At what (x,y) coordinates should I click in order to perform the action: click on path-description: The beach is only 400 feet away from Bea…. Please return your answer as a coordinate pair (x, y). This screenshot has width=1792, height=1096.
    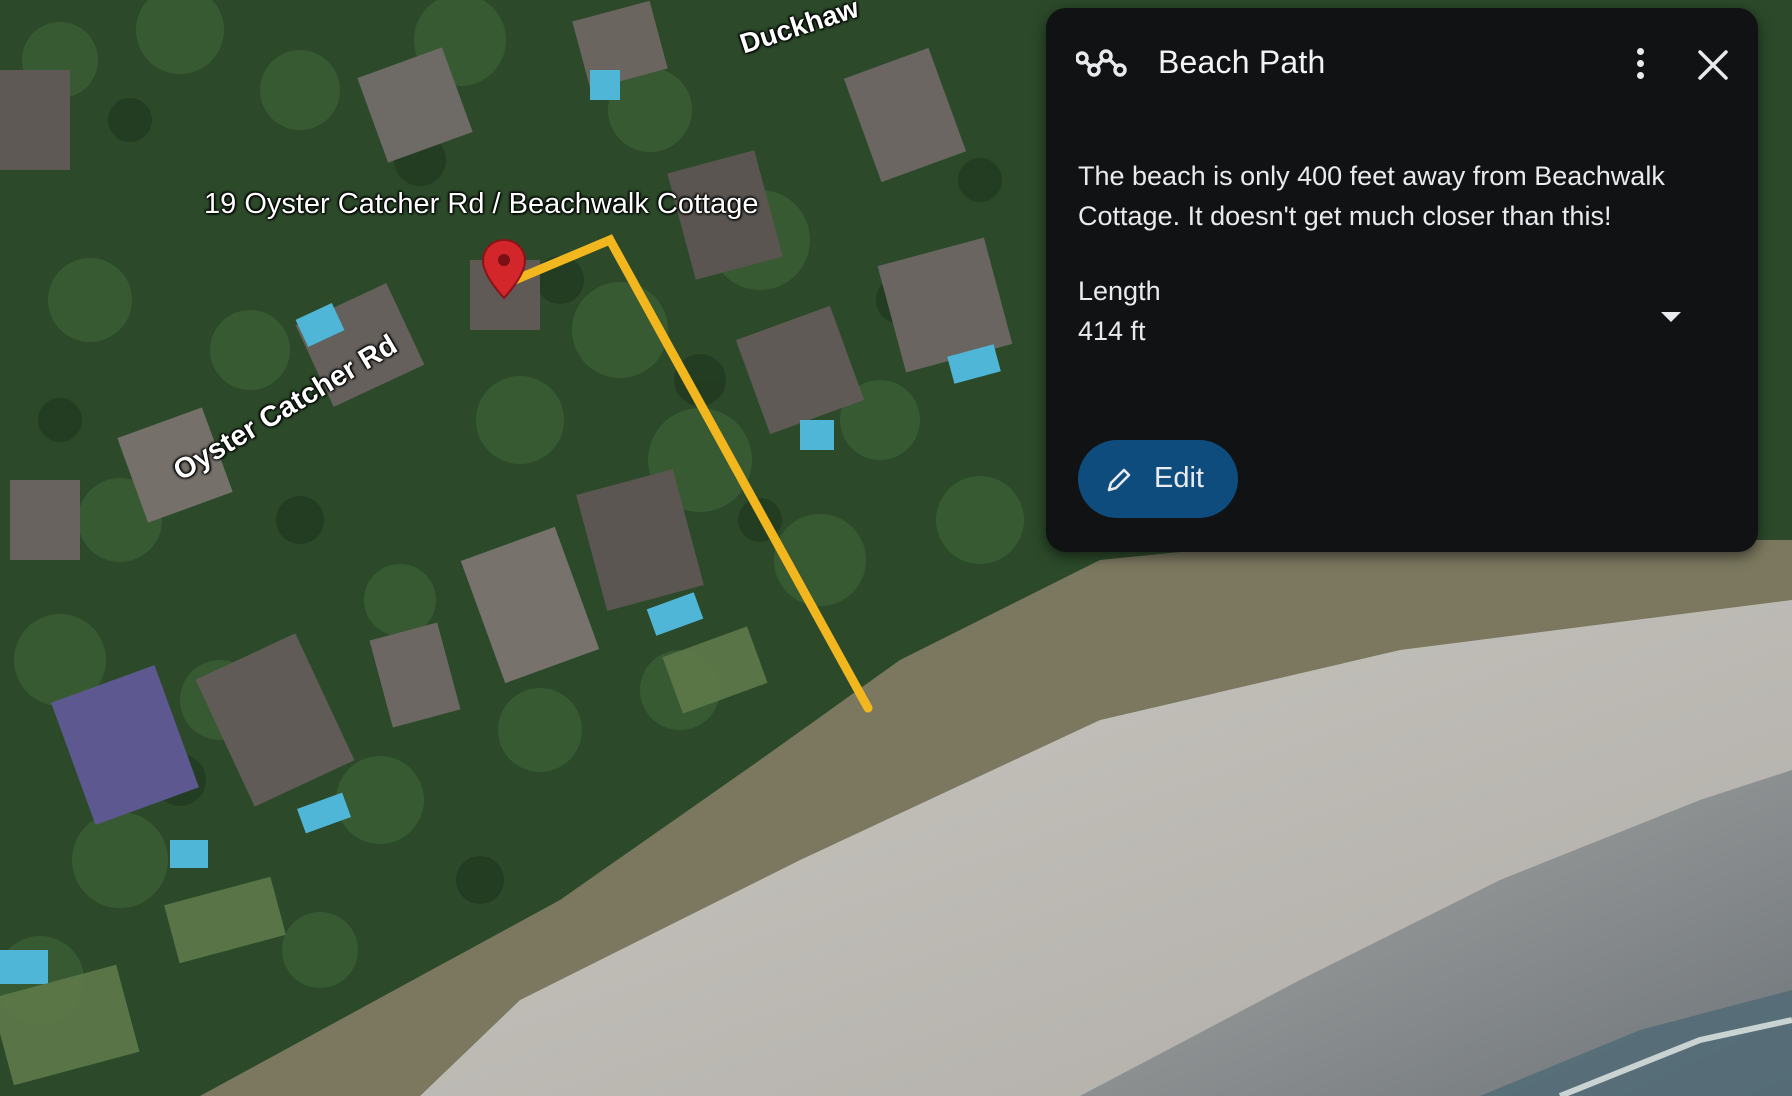
    Looking at the image, I should click on (1371, 196).